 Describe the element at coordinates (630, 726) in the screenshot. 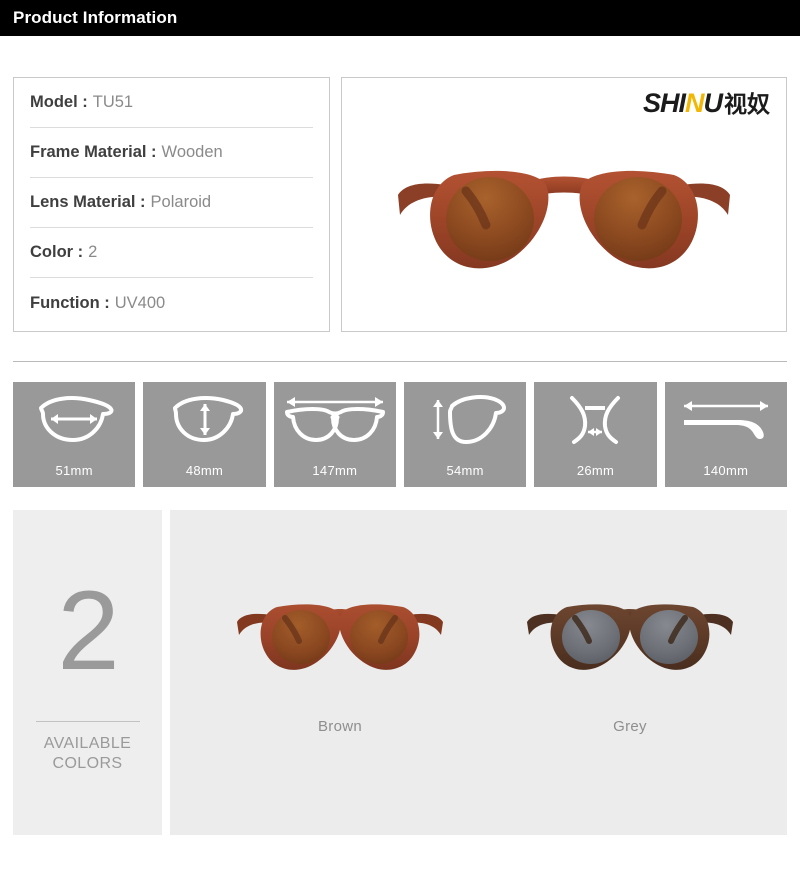

I see `variant-label: Grey` at that location.